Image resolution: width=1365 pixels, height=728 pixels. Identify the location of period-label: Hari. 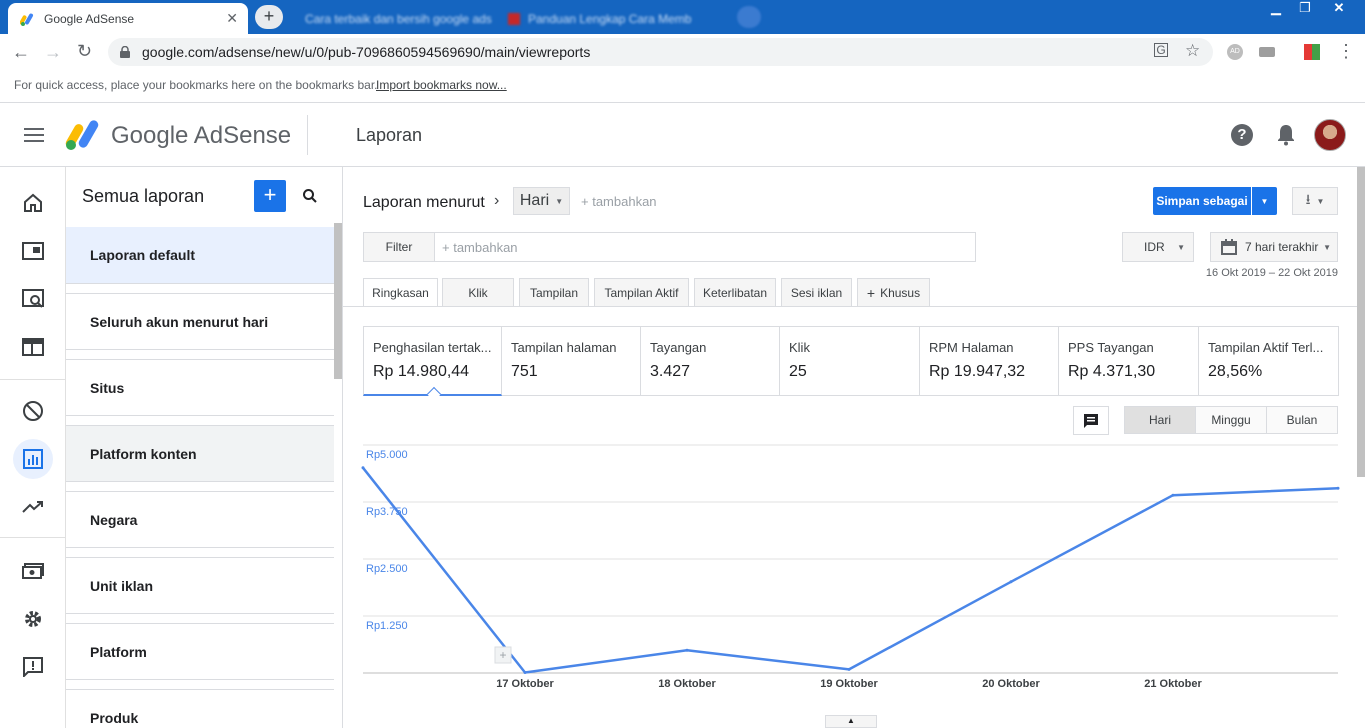
(1159, 420).